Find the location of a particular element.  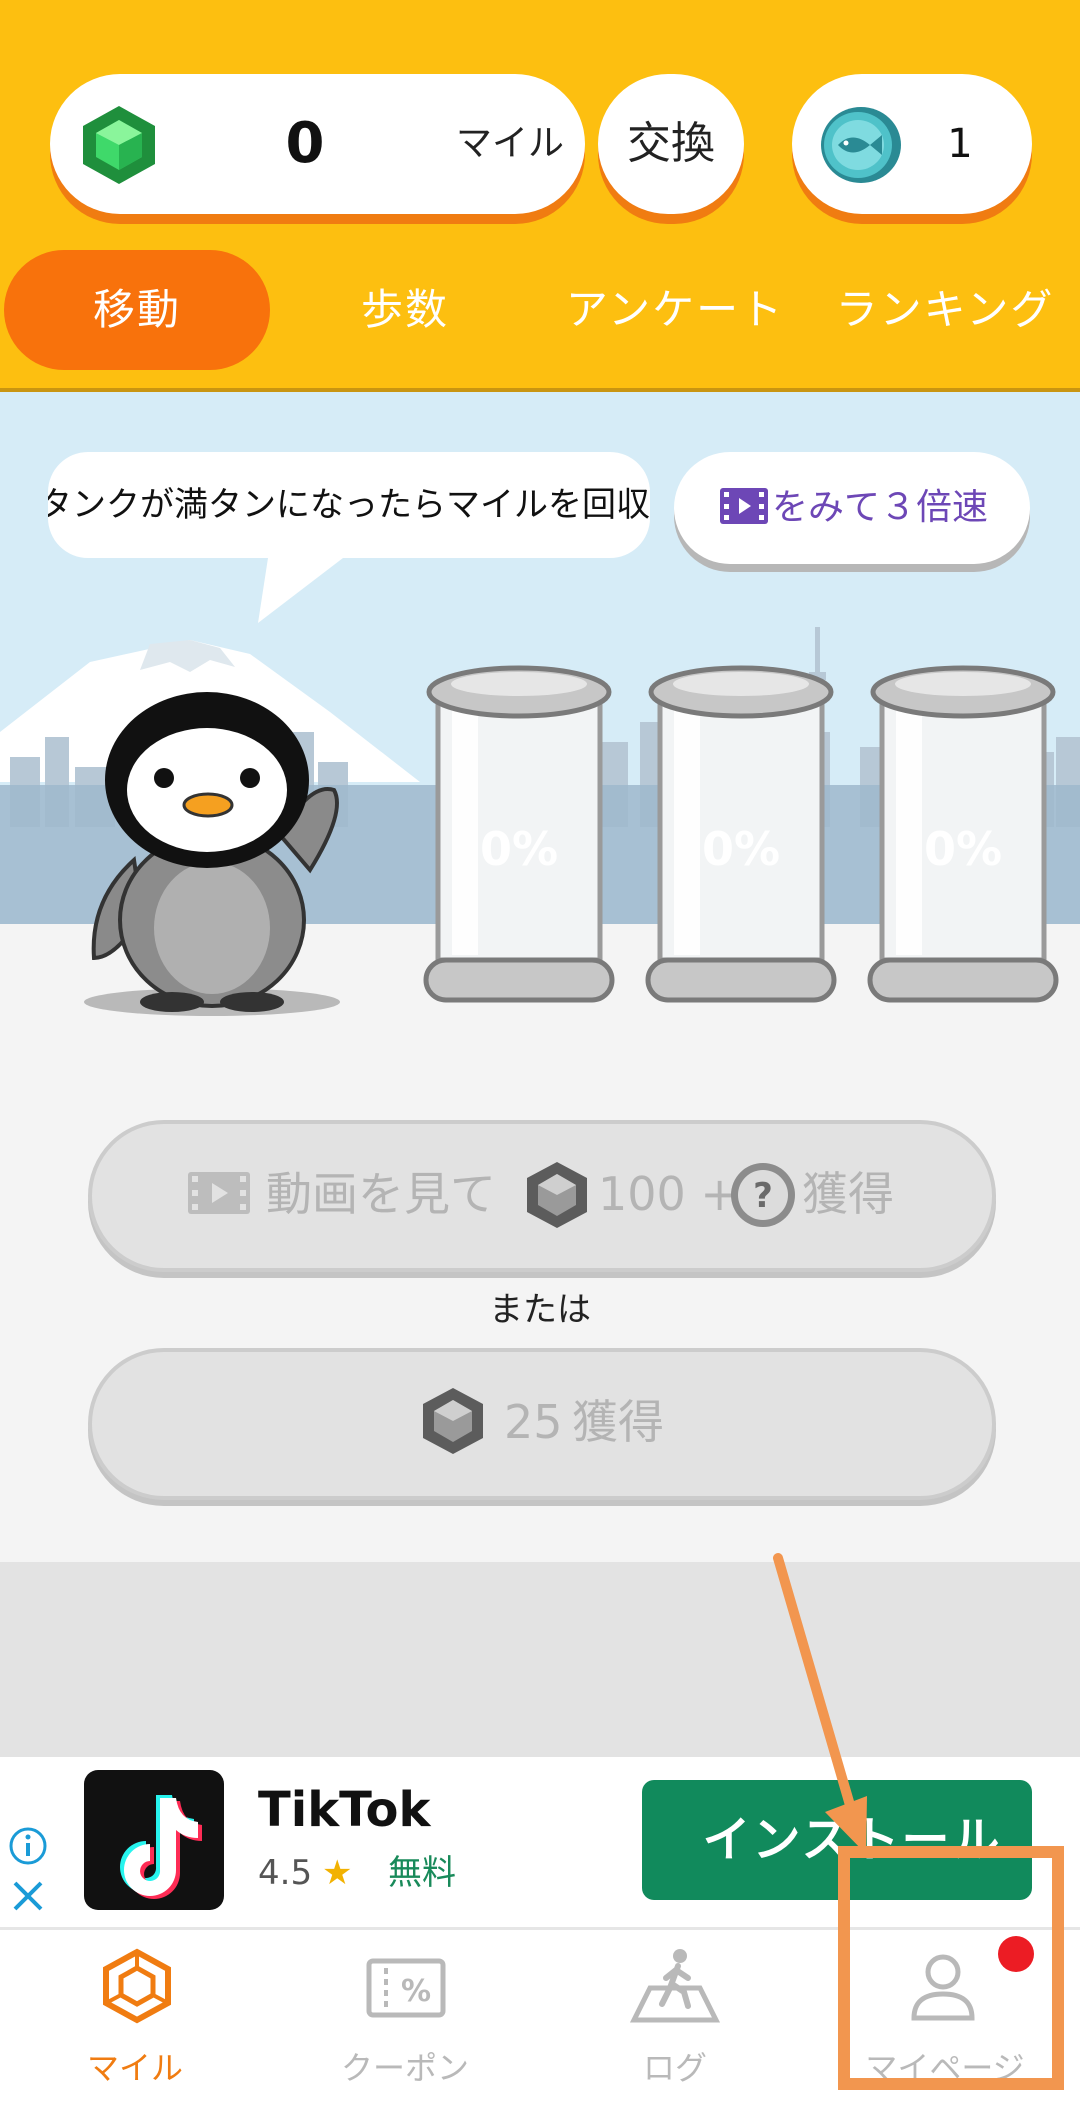

annotation-arrow is located at coordinates (820, 1703).